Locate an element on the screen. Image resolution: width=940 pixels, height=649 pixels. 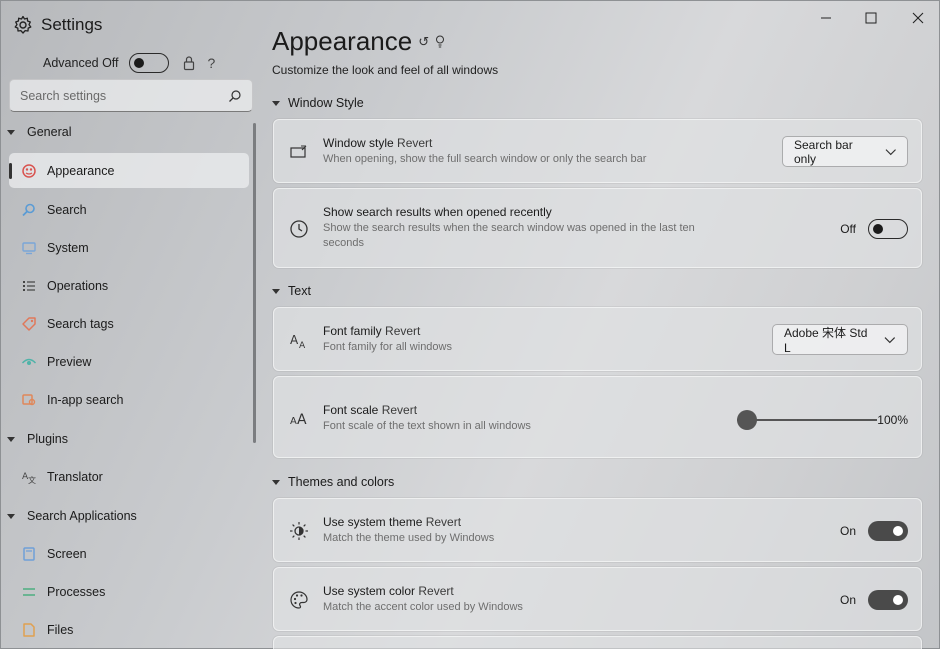
slider-thumb is located at coordinates (747, 420).